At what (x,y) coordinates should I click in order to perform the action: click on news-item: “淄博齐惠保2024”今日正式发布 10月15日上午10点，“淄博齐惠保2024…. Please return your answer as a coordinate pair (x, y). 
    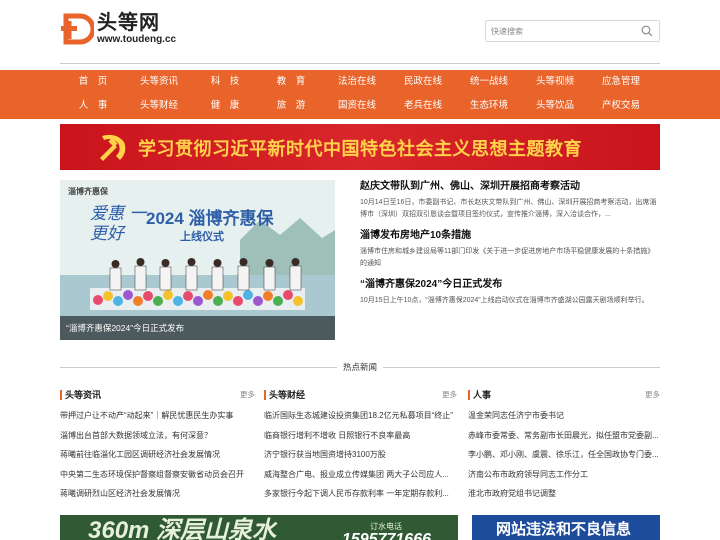
    Looking at the image, I should click on (510, 292).